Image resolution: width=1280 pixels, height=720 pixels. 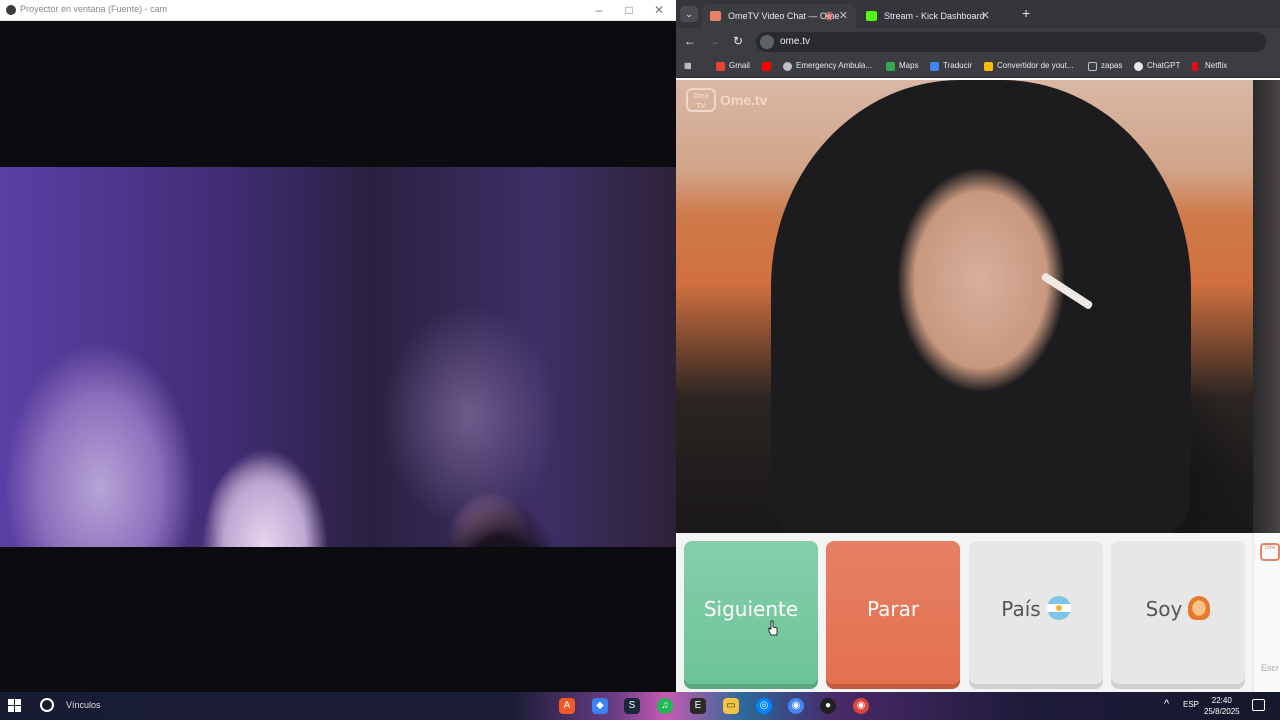 What do you see at coordinates (665, 706) in the screenshot?
I see `spotify-icon: ♫` at bounding box center [665, 706].